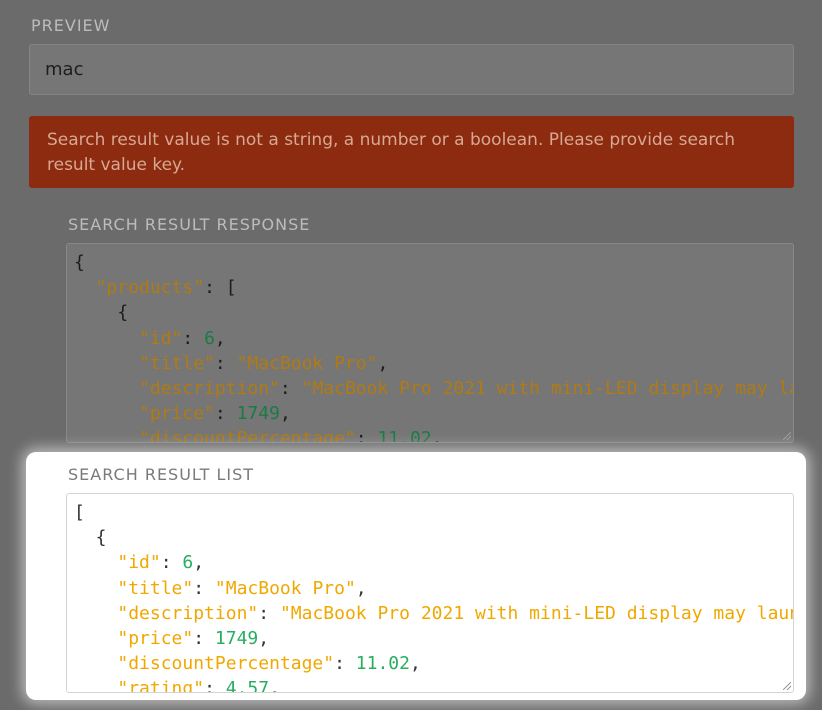 The image size is (822, 710). I want to click on json-punctuation: [, so click(79, 512).